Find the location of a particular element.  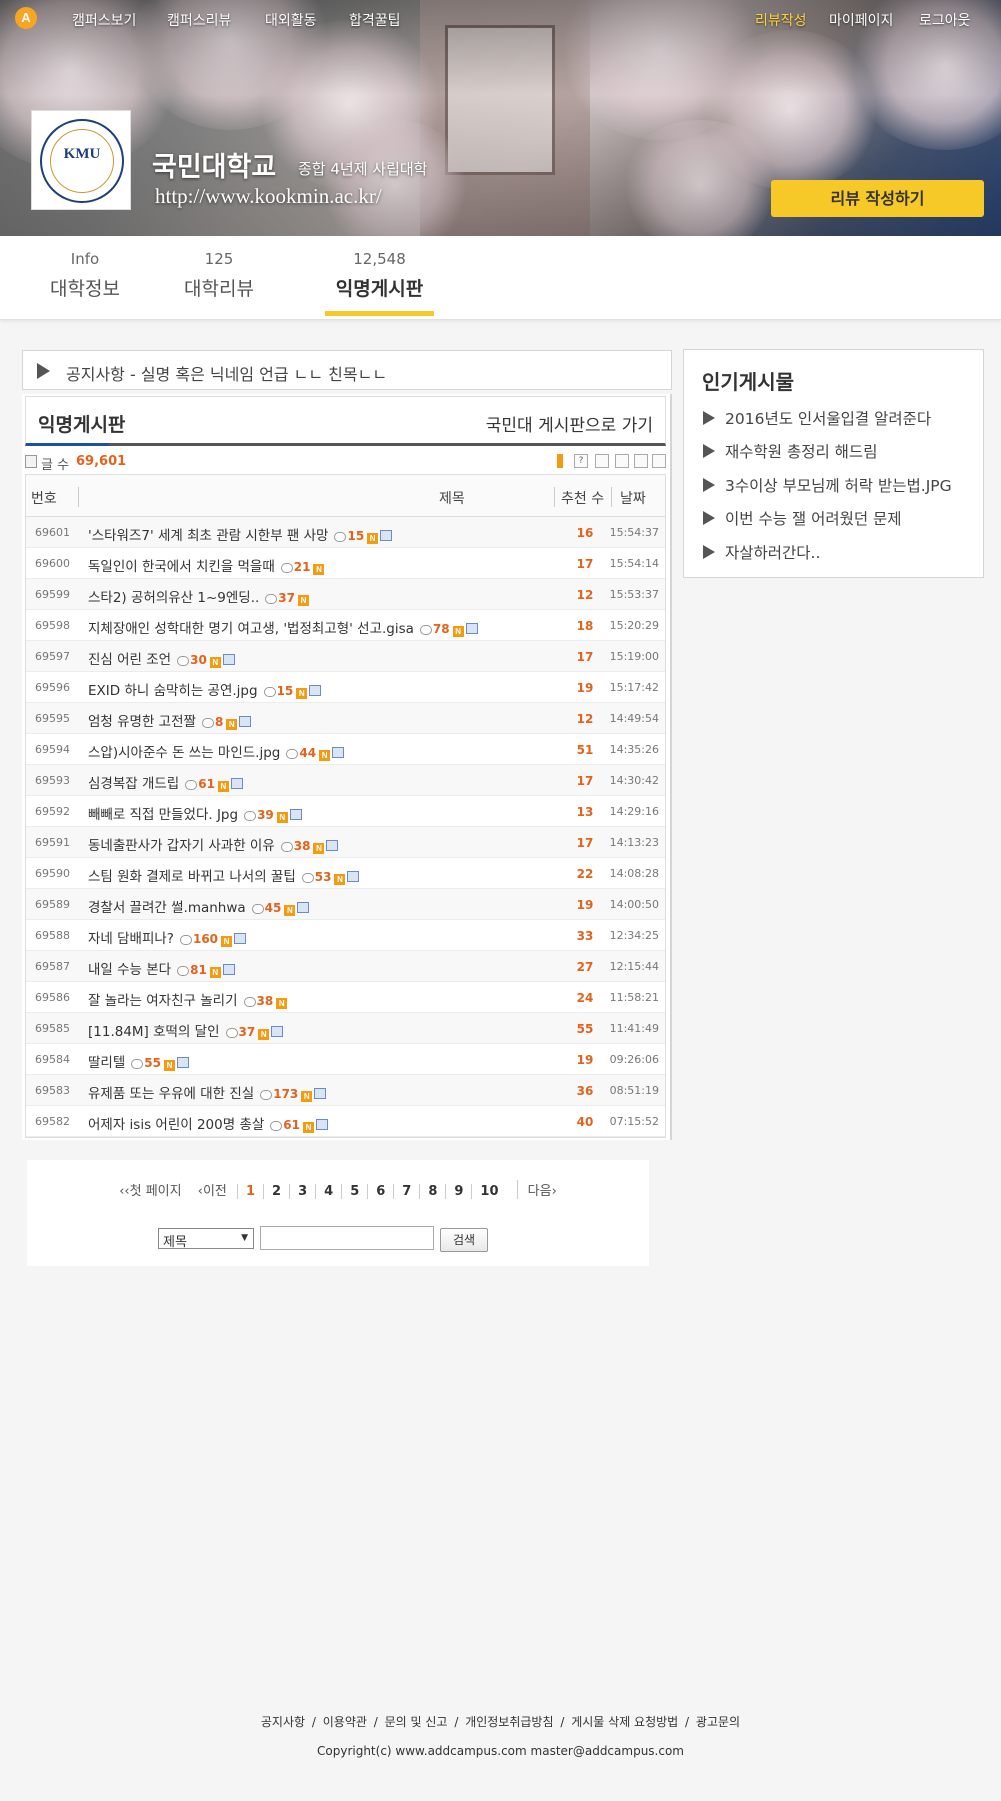

nav-campus-view: 캠퍼스보기 is located at coordinates (104, 20).